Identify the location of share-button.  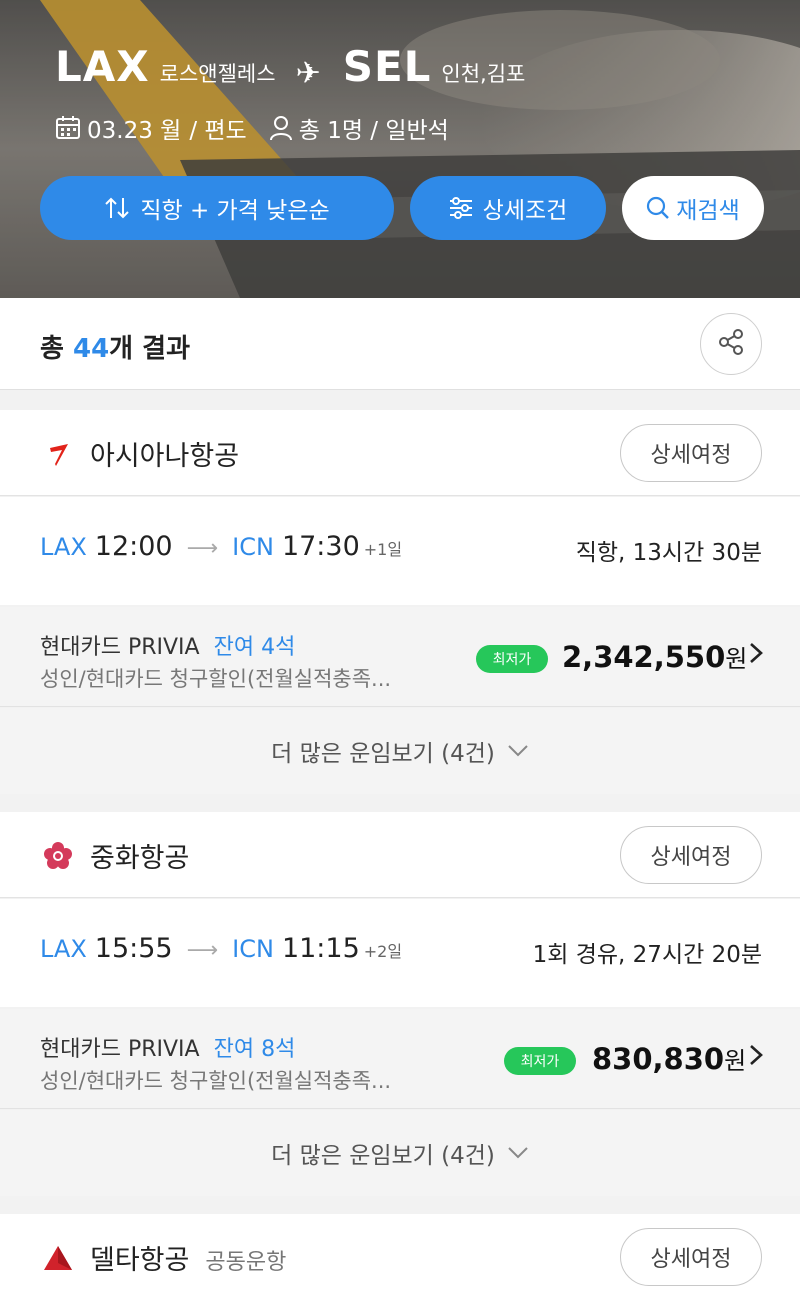
(731, 344).